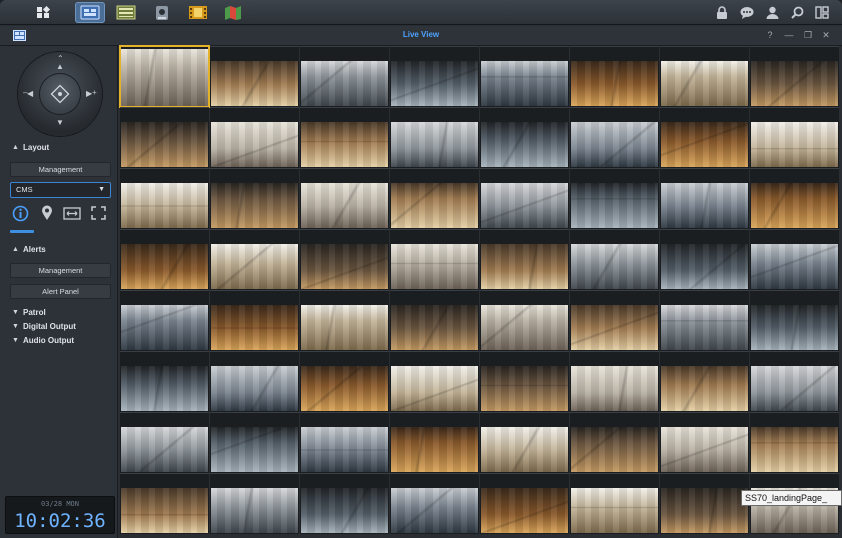  Describe the element at coordinates (25, 92) in the screenshot. I see `ptz-minus-icon: –` at that location.